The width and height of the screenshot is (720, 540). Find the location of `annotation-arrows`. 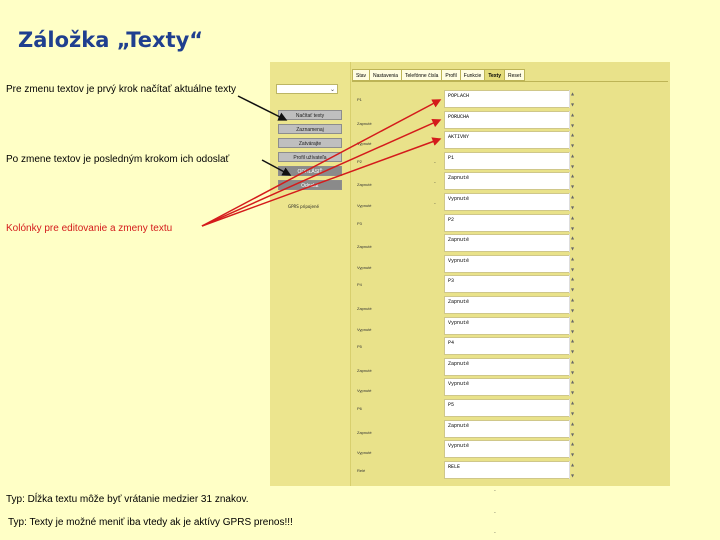

annotation-arrows is located at coordinates (321, 161).